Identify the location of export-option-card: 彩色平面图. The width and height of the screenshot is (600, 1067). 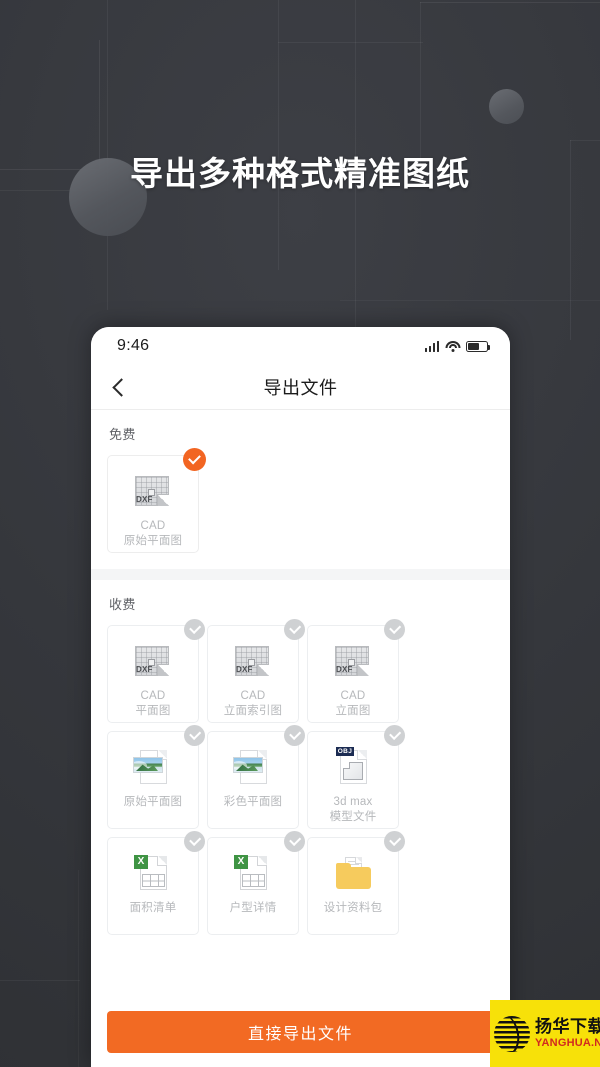
(256, 777).